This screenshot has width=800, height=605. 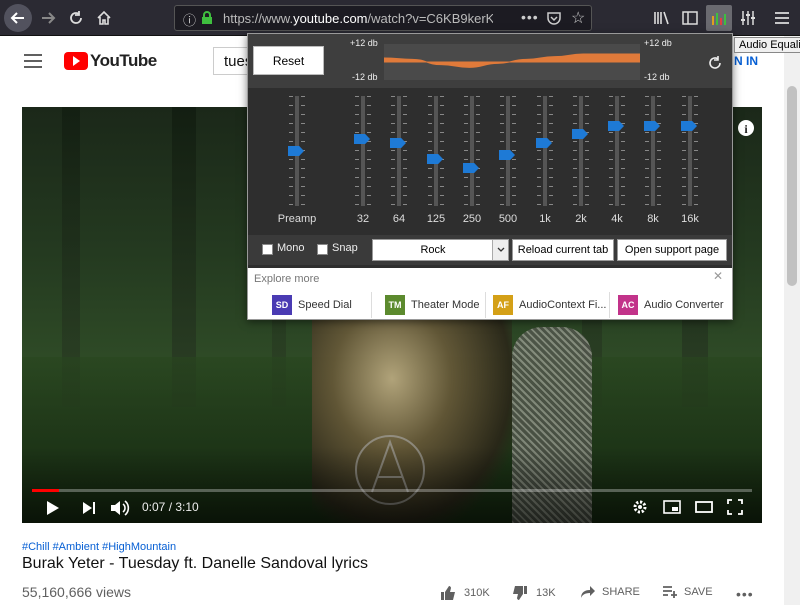 I want to click on library-icon, so click(x=661, y=18).